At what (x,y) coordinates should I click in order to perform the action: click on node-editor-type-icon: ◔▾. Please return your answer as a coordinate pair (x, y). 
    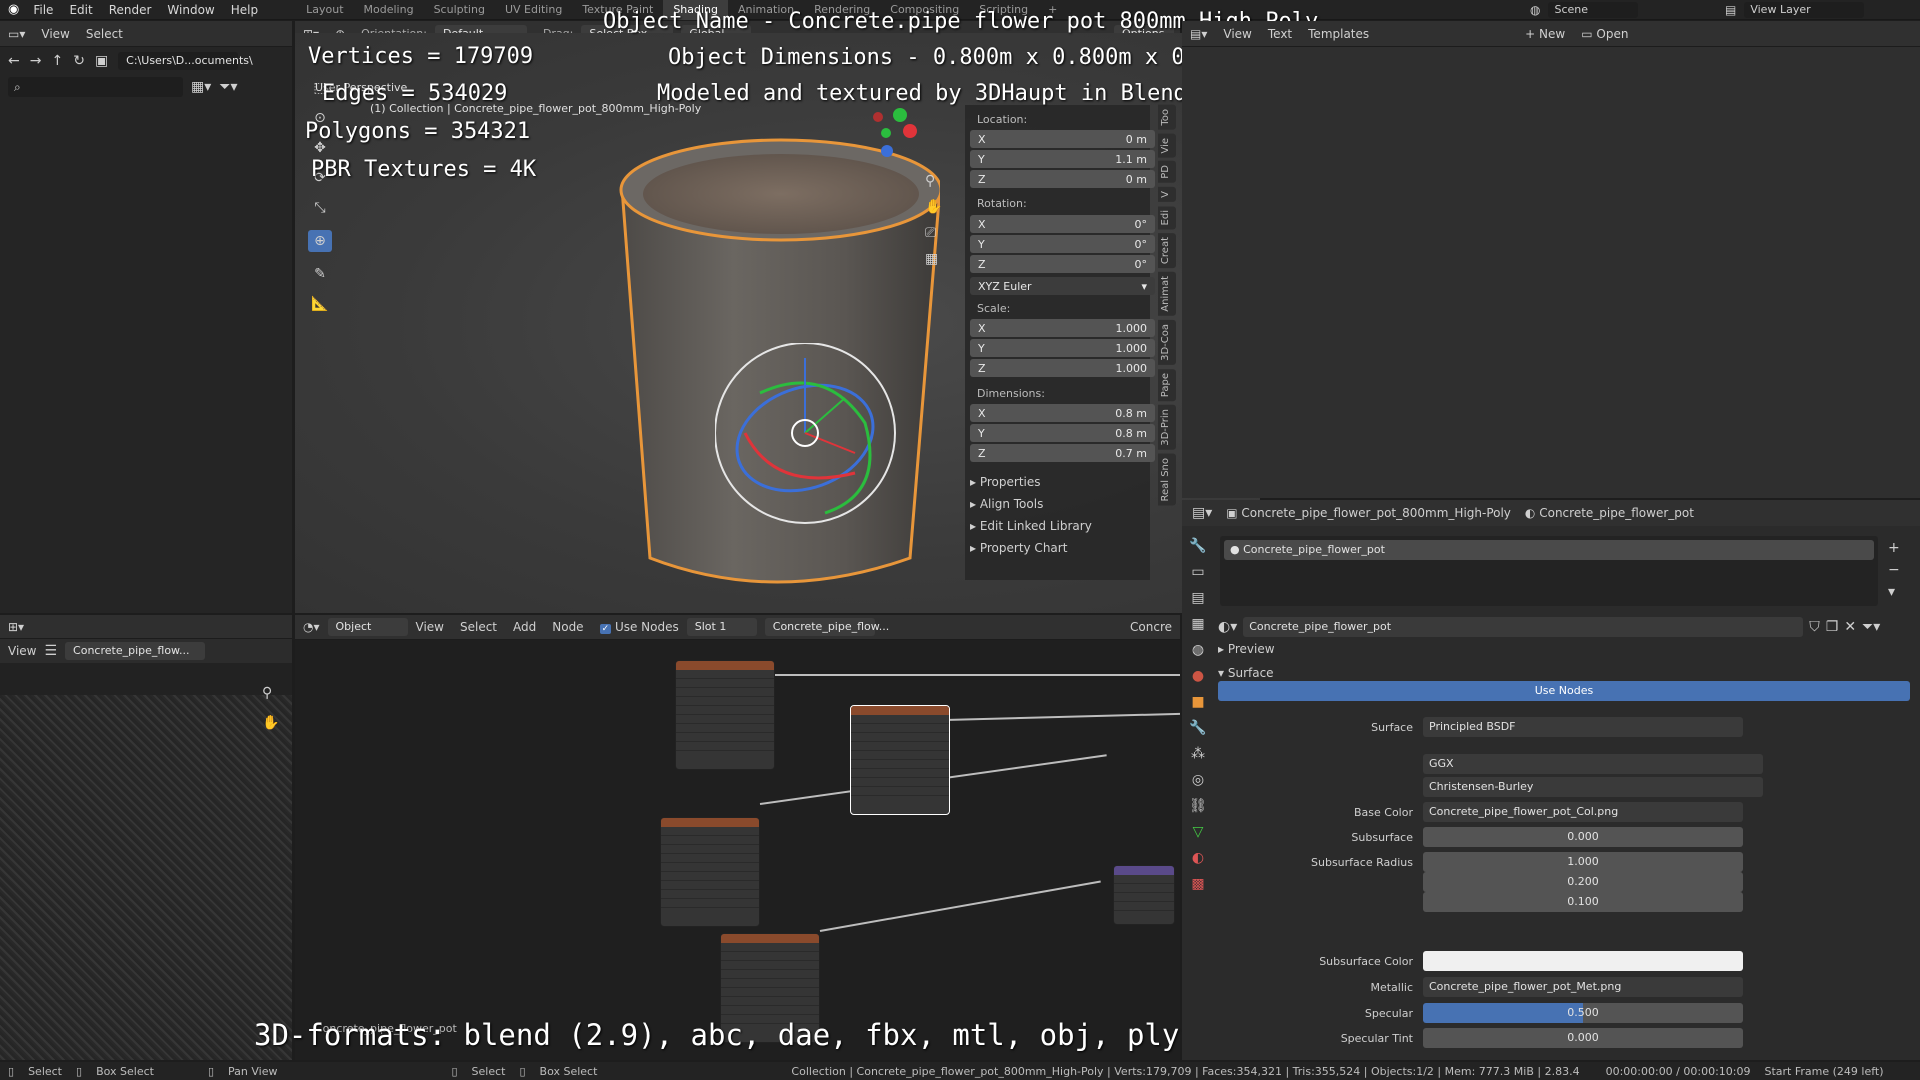
    Looking at the image, I should click on (311, 627).